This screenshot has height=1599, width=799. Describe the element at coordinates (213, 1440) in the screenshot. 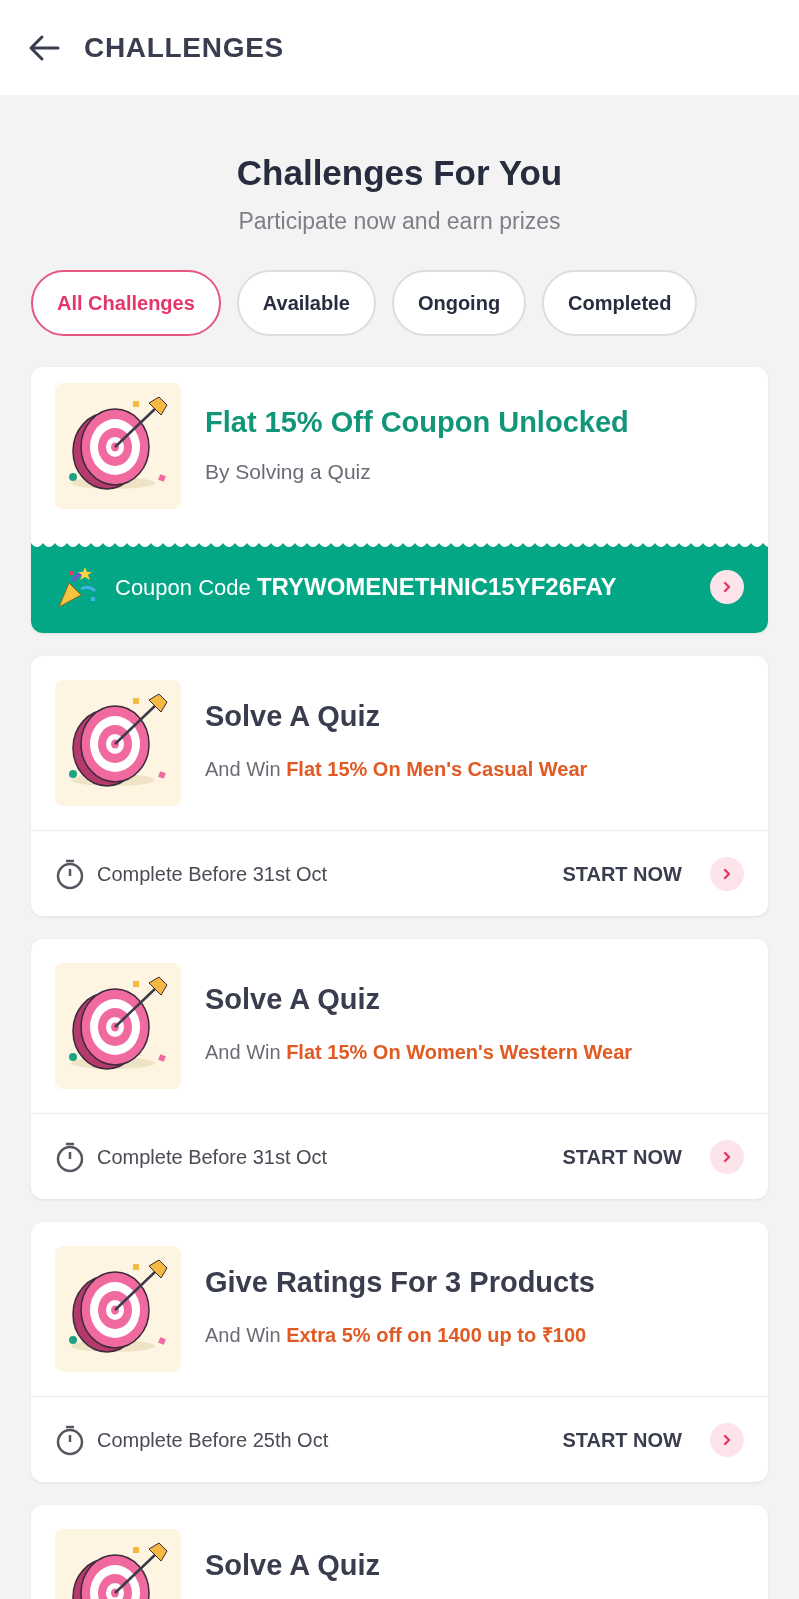

I see `deadline-text: Complete Before 25th Oct` at that location.